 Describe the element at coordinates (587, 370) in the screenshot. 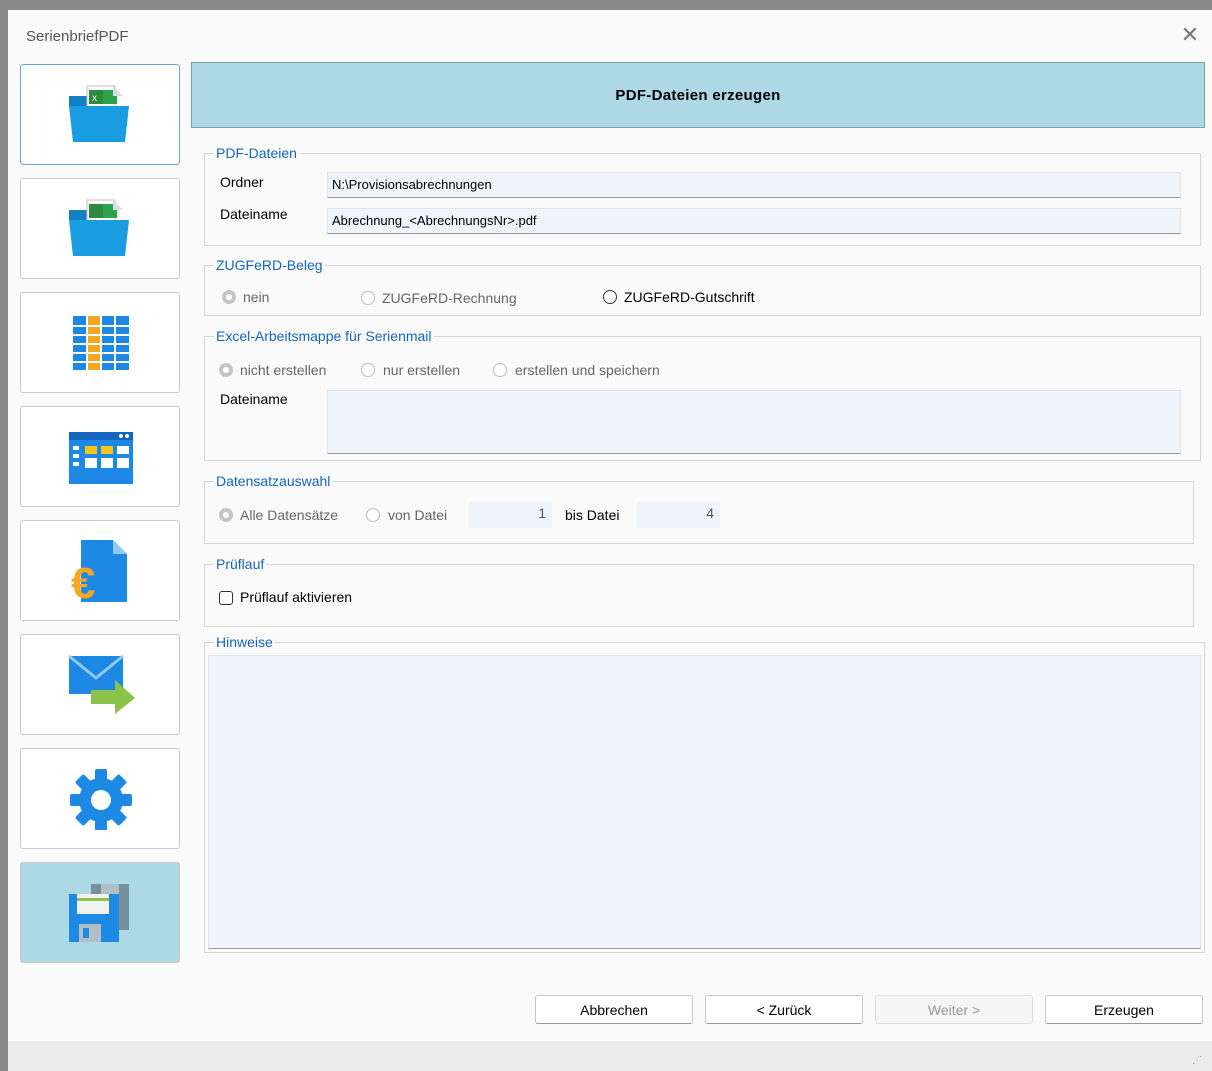

I see `excel-erstellen-speichern-label: erstellen und speichern` at that location.